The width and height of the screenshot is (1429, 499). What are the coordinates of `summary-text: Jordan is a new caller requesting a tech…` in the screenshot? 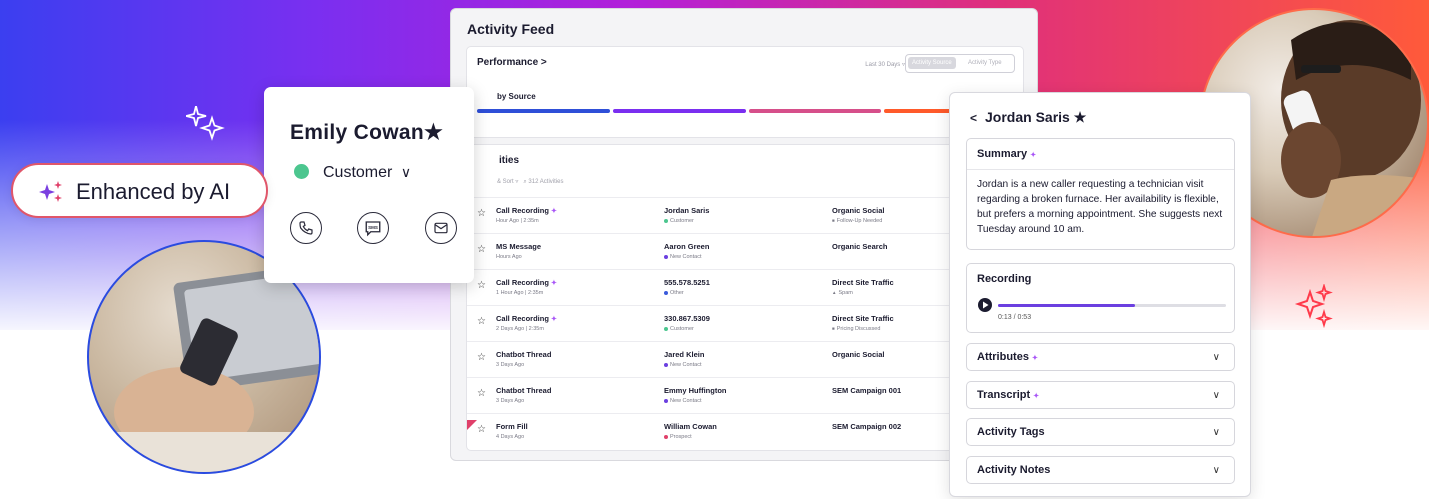 It's located at (1100, 207).